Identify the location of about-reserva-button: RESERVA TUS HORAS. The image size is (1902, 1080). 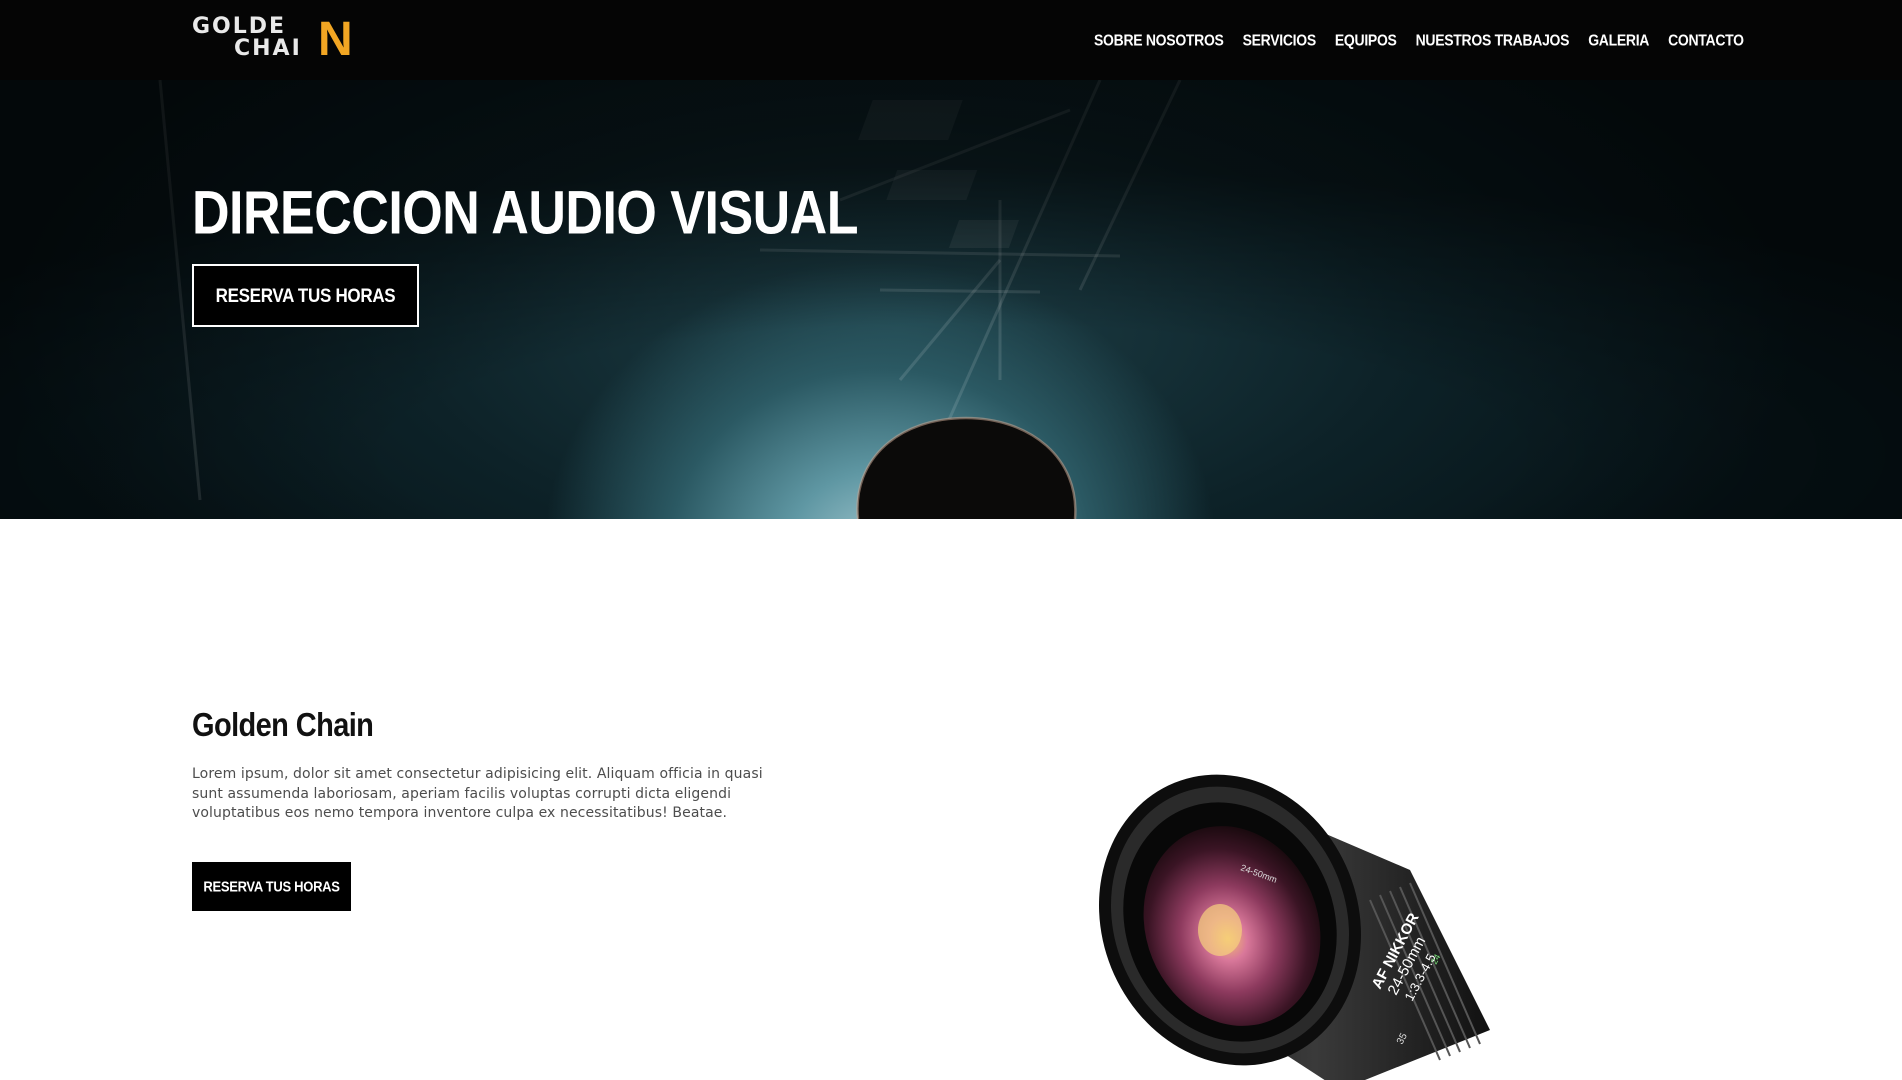
(271, 886).